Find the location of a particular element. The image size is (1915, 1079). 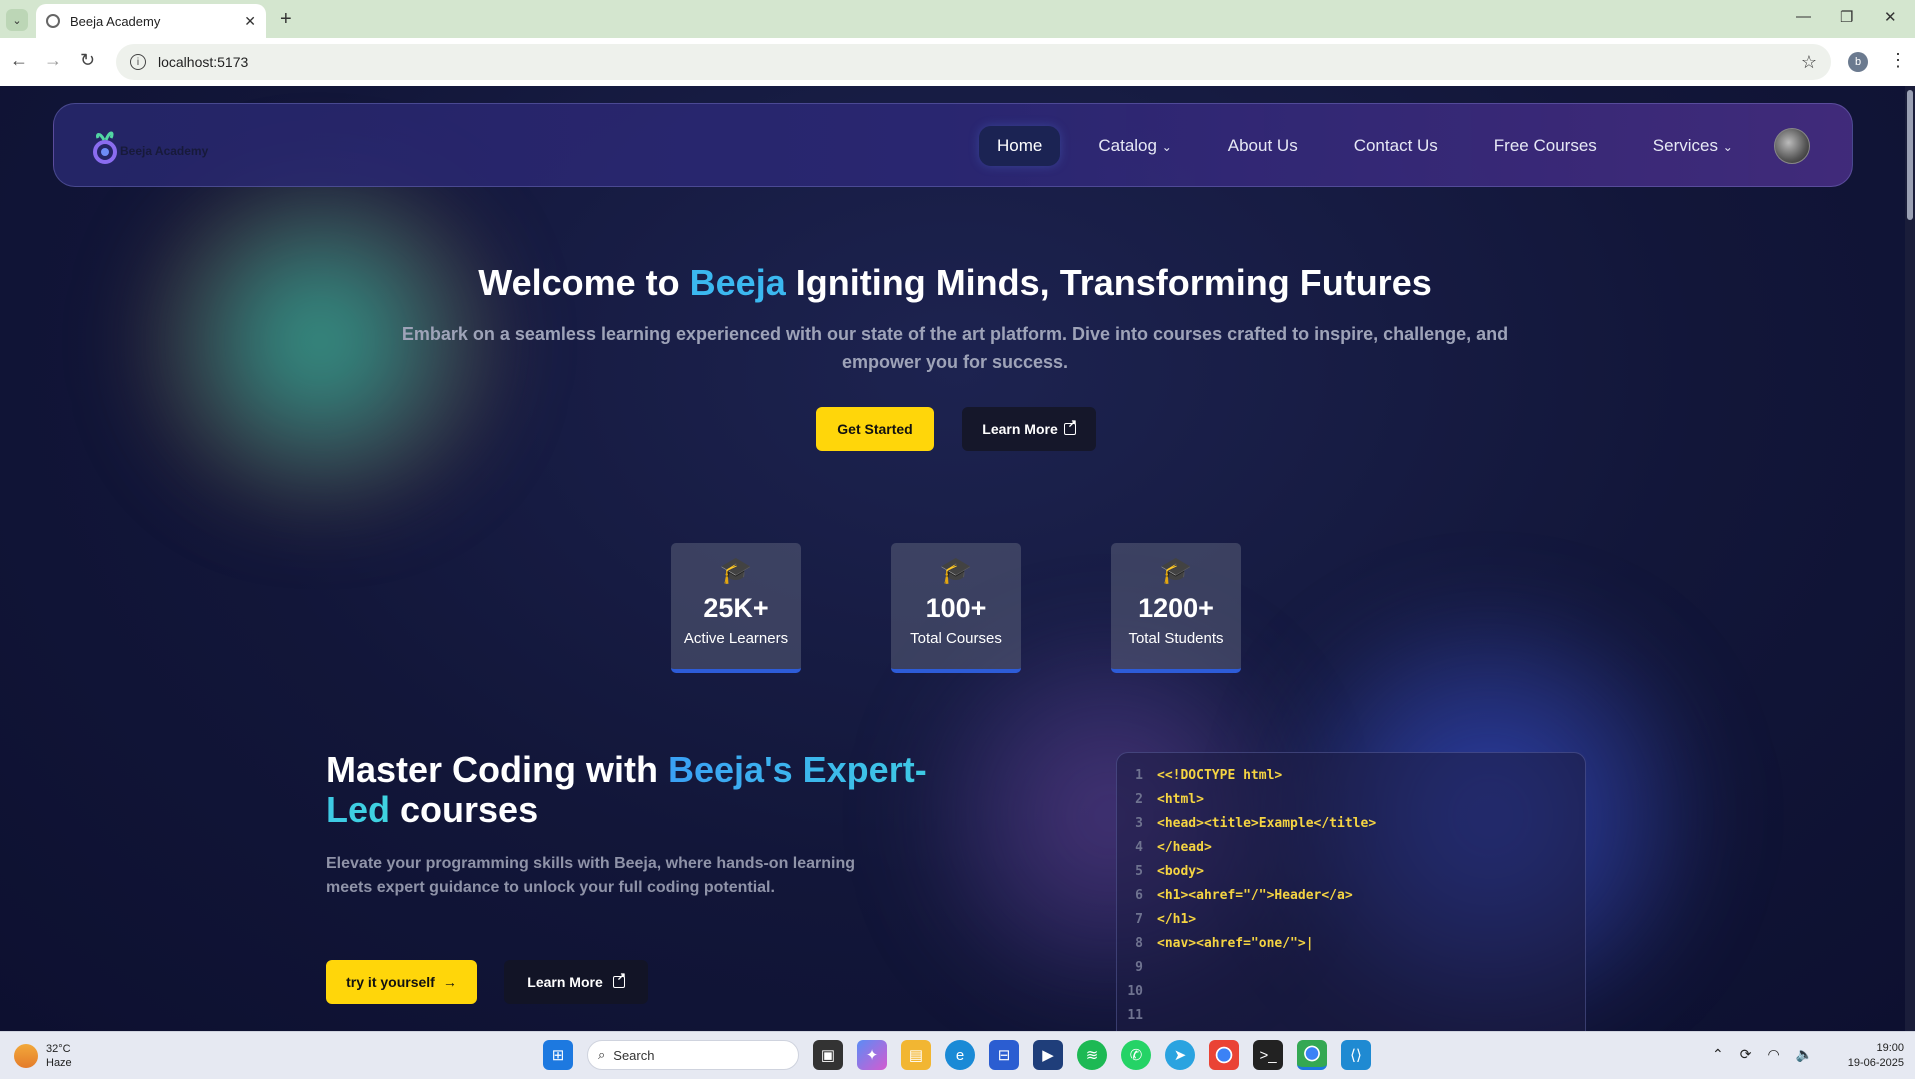

nav-services-label: Services is located at coordinates (1685, 145).